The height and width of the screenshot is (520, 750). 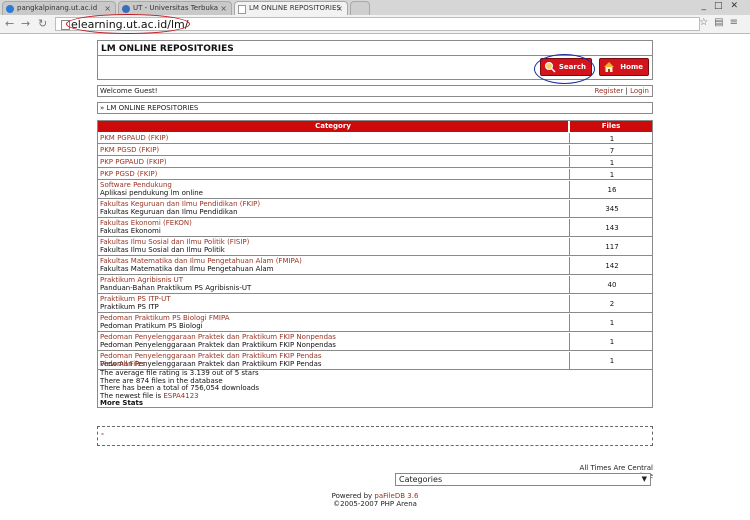 I want to click on category-description: Fakultas Keguruan dan Ilmu Pendidikan, so click(x=169, y=211).